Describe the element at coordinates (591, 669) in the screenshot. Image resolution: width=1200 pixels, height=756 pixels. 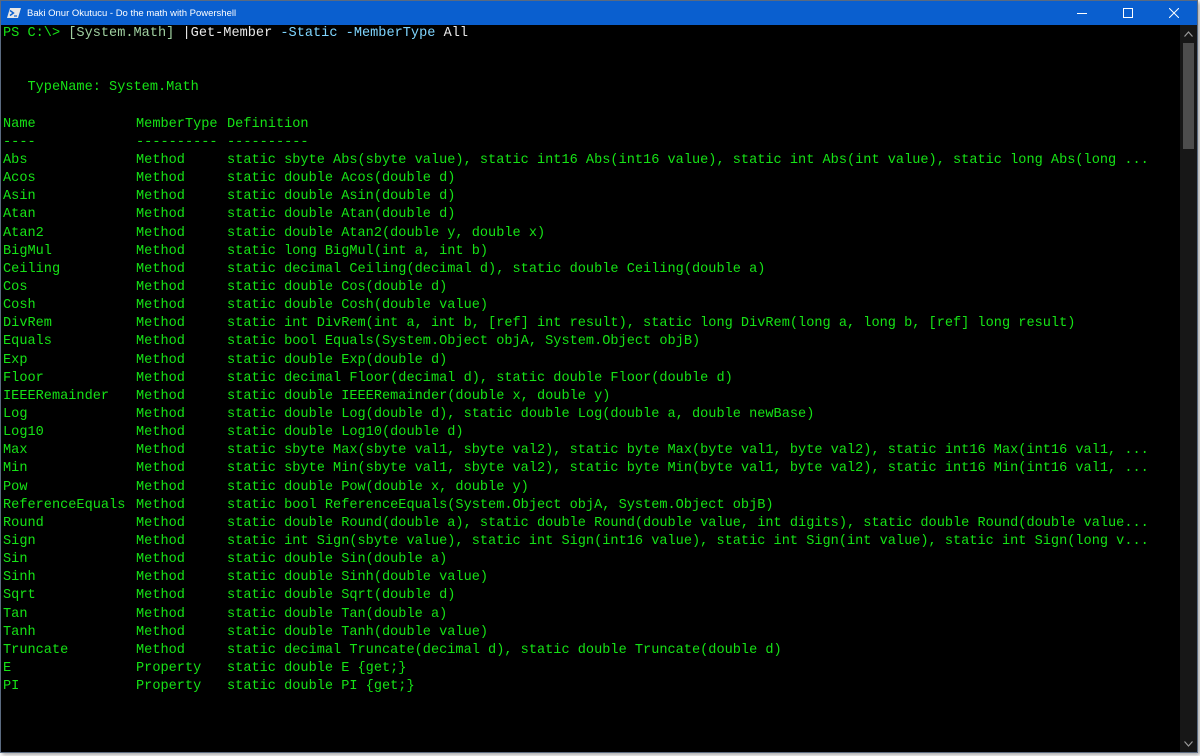
I see `member-row: E Property static double E {get;}` at that location.